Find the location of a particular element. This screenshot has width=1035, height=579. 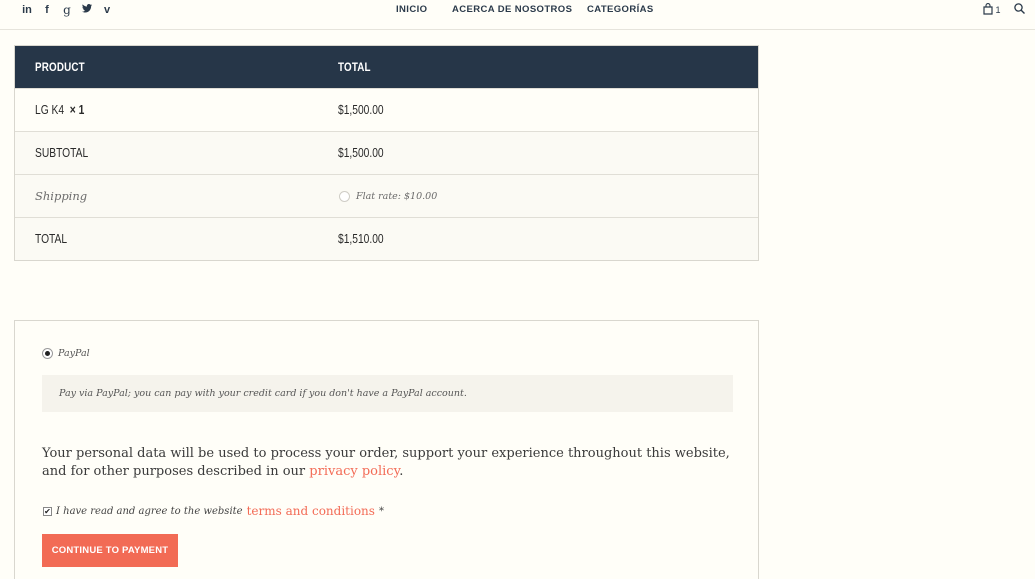

shipping-option: Flat rate: $10.00 is located at coordinates (388, 196).